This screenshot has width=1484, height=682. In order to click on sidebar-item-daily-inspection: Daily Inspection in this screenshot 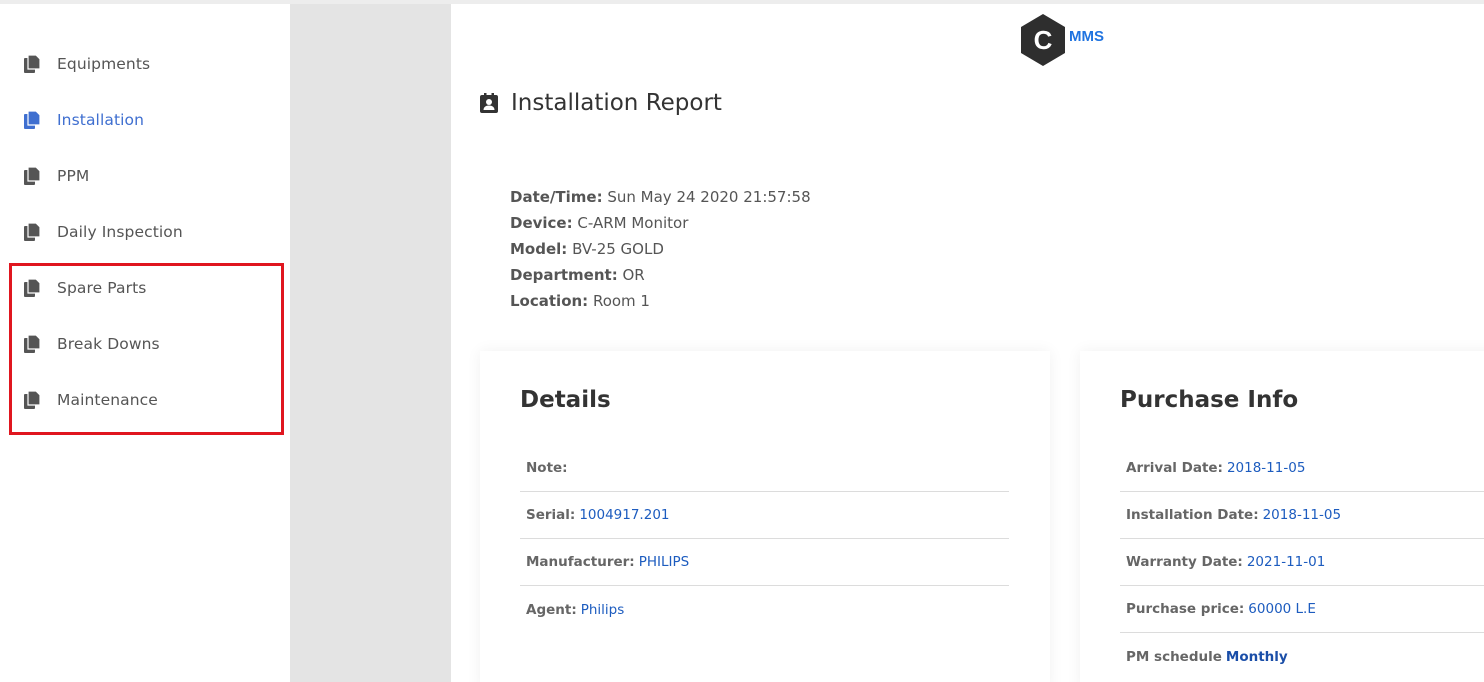, I will do `click(103, 232)`.